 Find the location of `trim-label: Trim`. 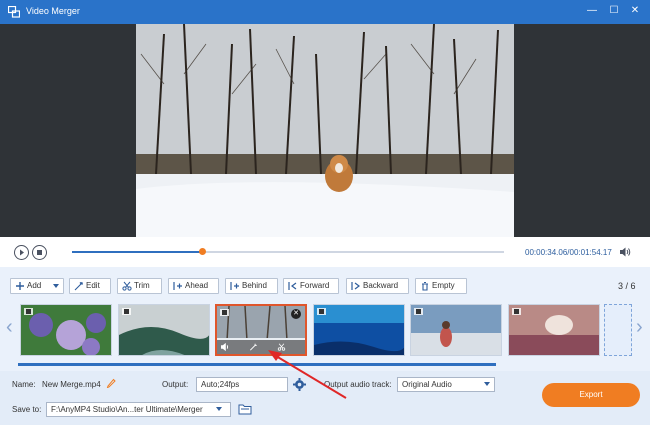

trim-label: Trim is located at coordinates (142, 285).